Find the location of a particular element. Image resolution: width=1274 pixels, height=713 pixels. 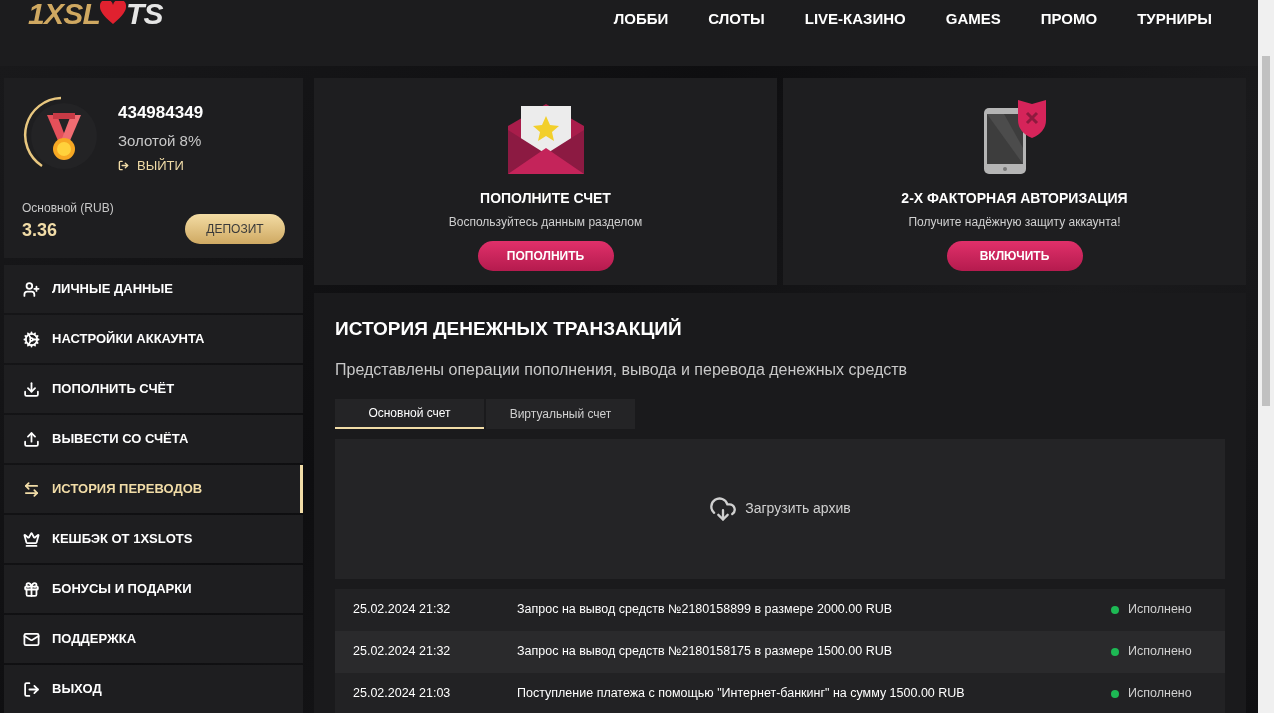

history-title: ИСТОРИЯ ДЕНЕЖНЫХ ТРАНЗАКЦИЙ is located at coordinates (509, 329).